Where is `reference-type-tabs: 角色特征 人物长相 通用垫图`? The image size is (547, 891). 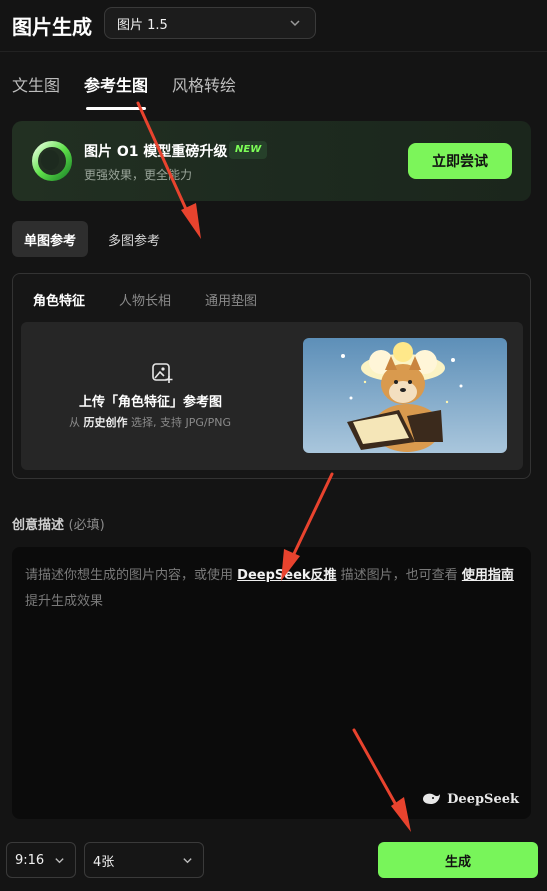 reference-type-tabs: 角色特征 人物长相 通用垫图 is located at coordinates (145, 299).